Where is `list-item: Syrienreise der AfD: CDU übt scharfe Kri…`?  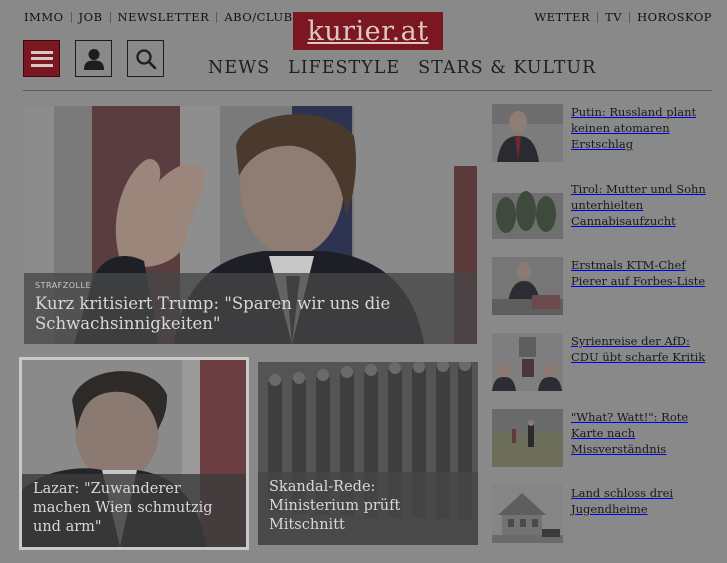 list-item: Syrienreise der AfD: CDU übt scharfe Kri… is located at coordinates (604, 363).